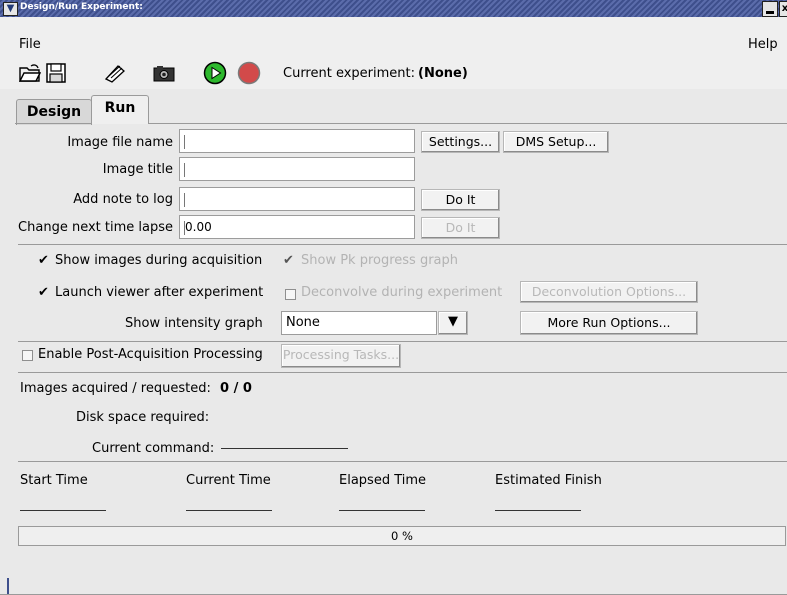 The height and width of the screenshot is (595, 787). What do you see at coordinates (43, 292) in the screenshot?
I see `launch-viewer-checkbox: ✔` at bounding box center [43, 292].